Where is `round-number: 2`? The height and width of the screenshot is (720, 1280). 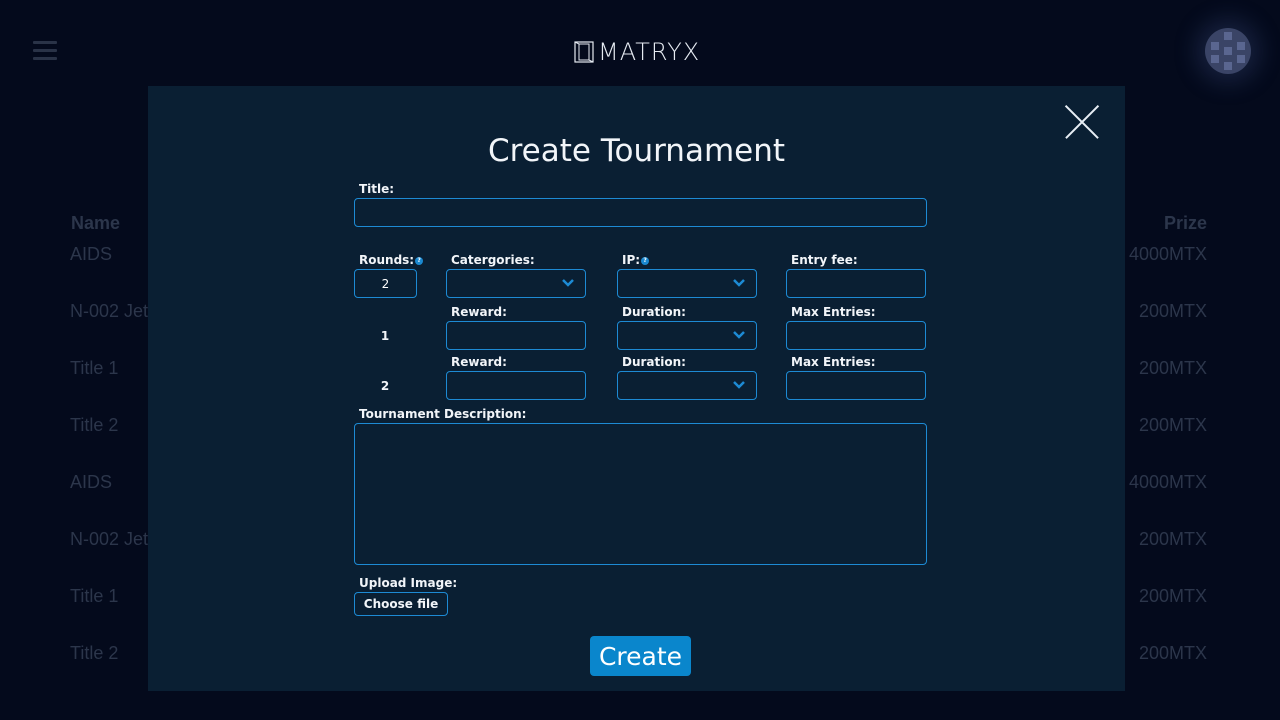
round-number: 2 is located at coordinates (385, 386).